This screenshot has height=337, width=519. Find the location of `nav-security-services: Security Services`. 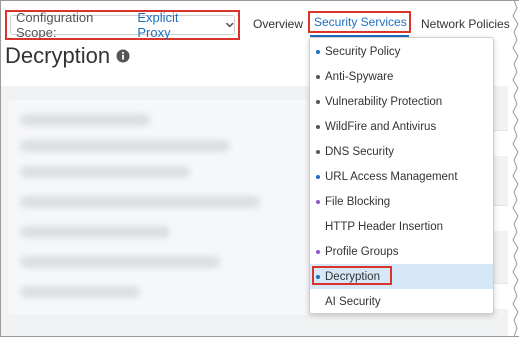

nav-security-services: Security Services is located at coordinates (359, 22).